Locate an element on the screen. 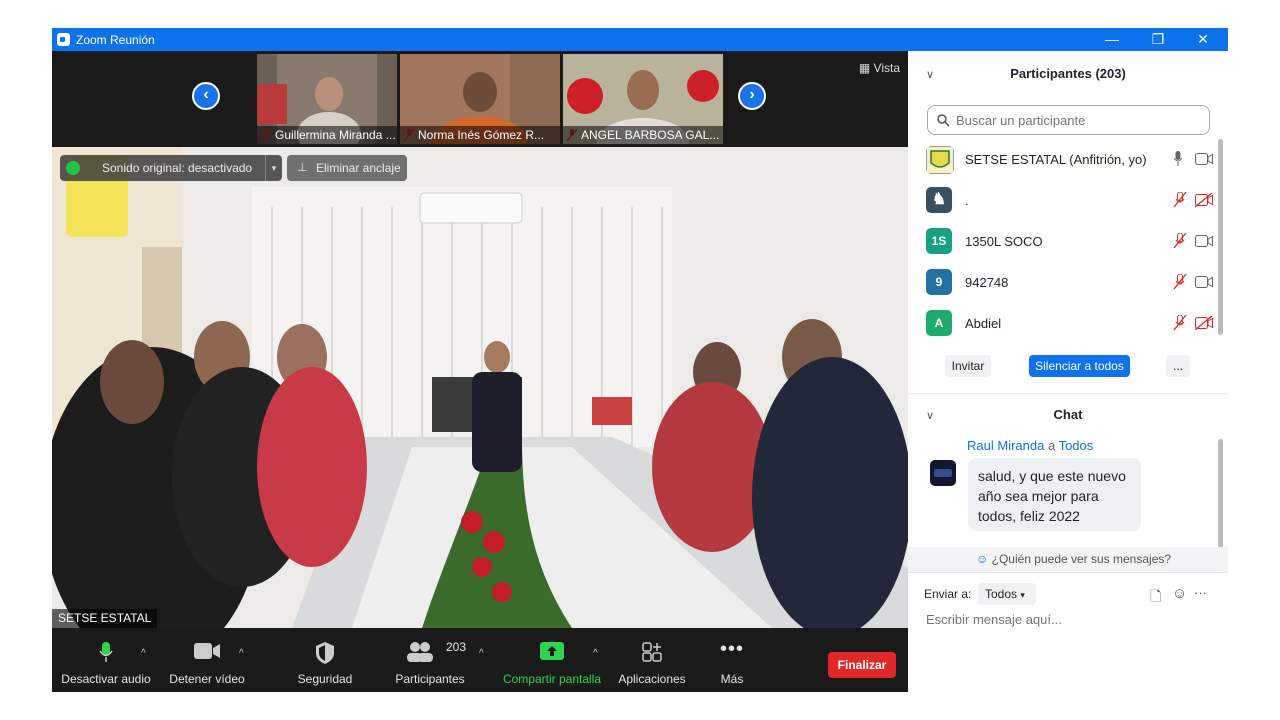 This screenshot has height=720, width=1280. chat-message-header: Raul Miranda a Todos is located at coordinates (1030, 445).